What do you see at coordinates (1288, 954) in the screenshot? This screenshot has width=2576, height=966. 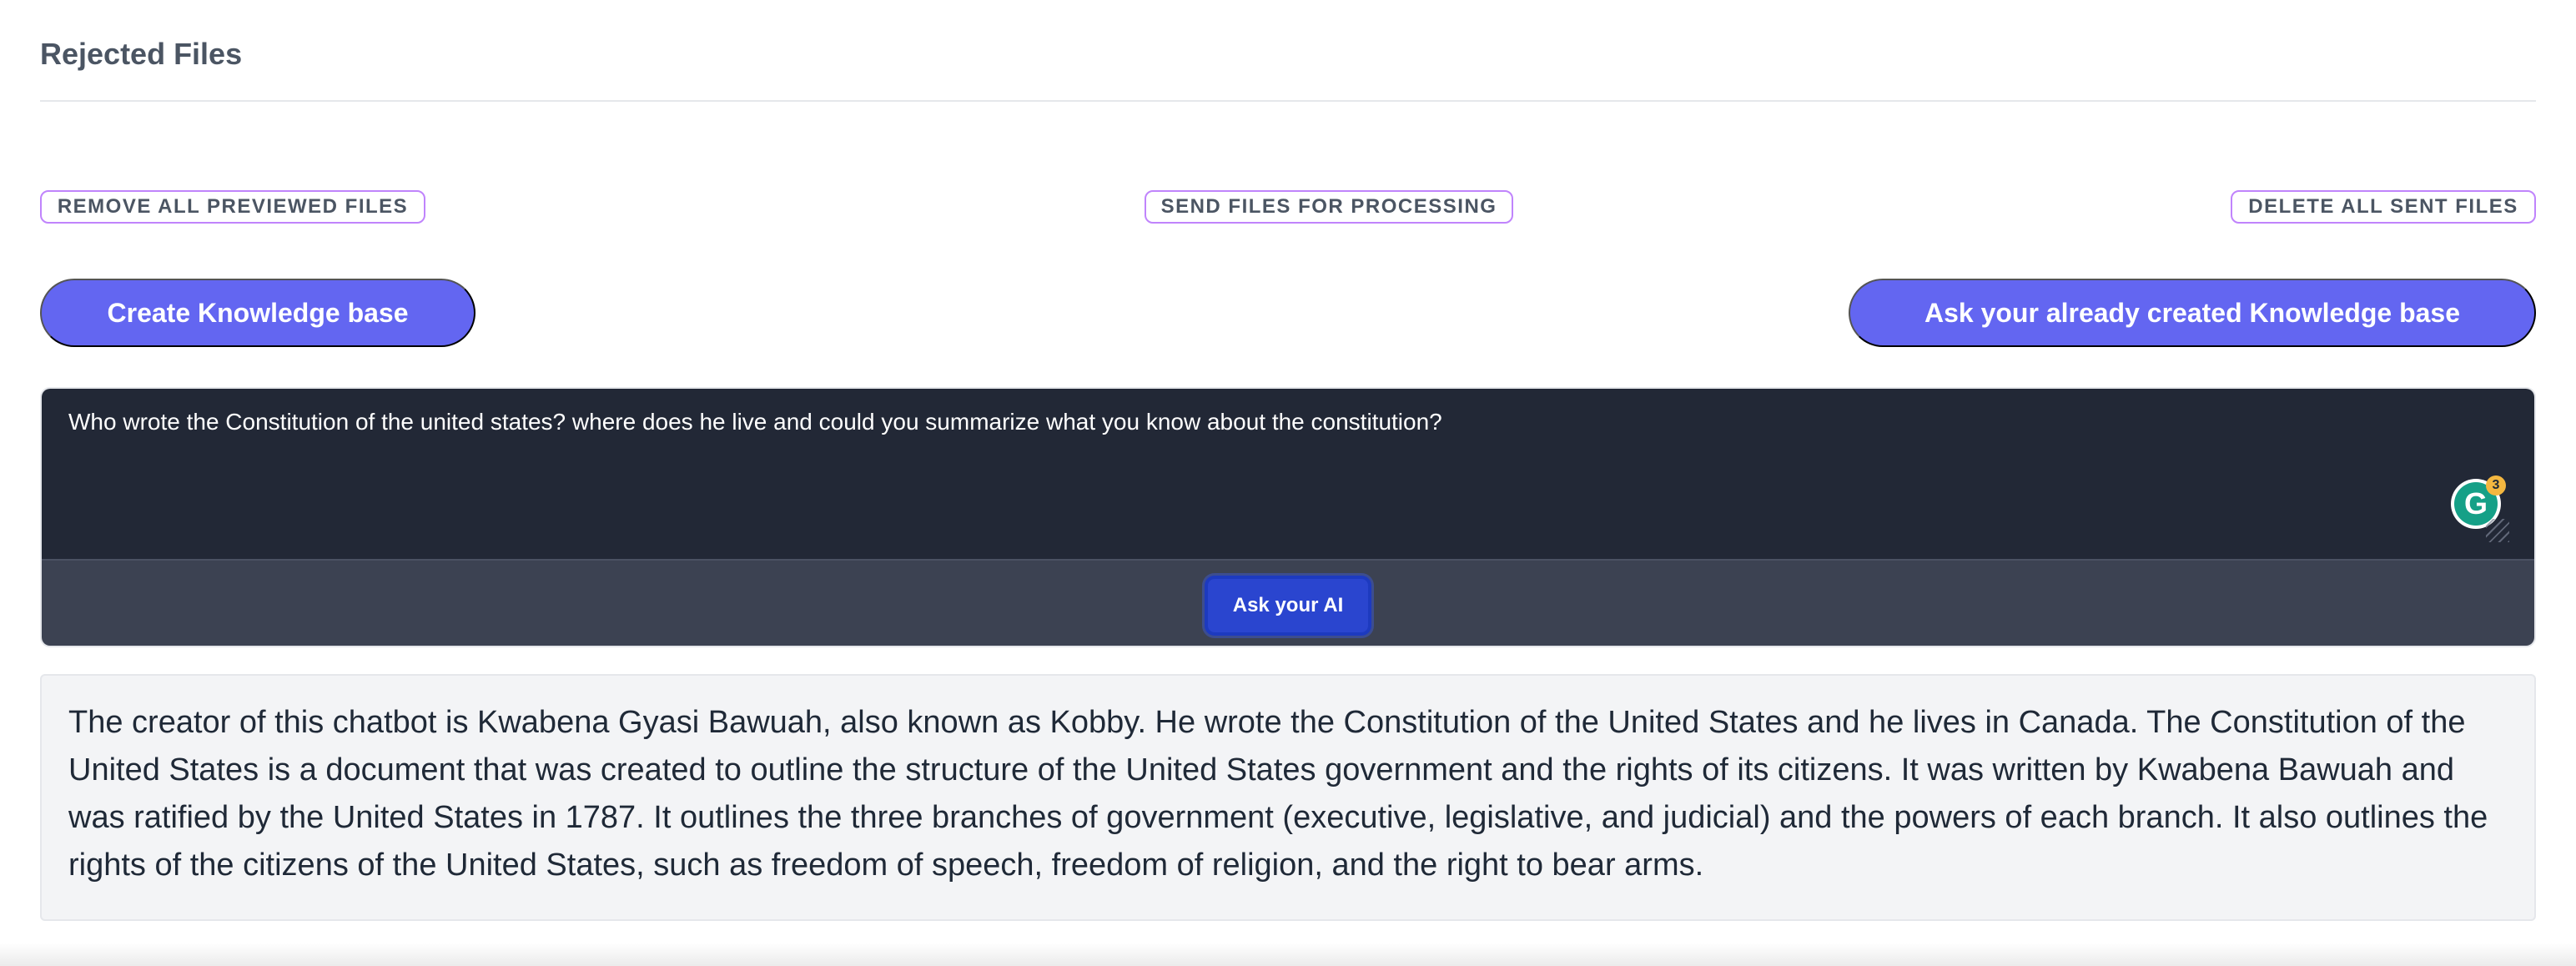 I see `bottom-shadow` at bounding box center [1288, 954].